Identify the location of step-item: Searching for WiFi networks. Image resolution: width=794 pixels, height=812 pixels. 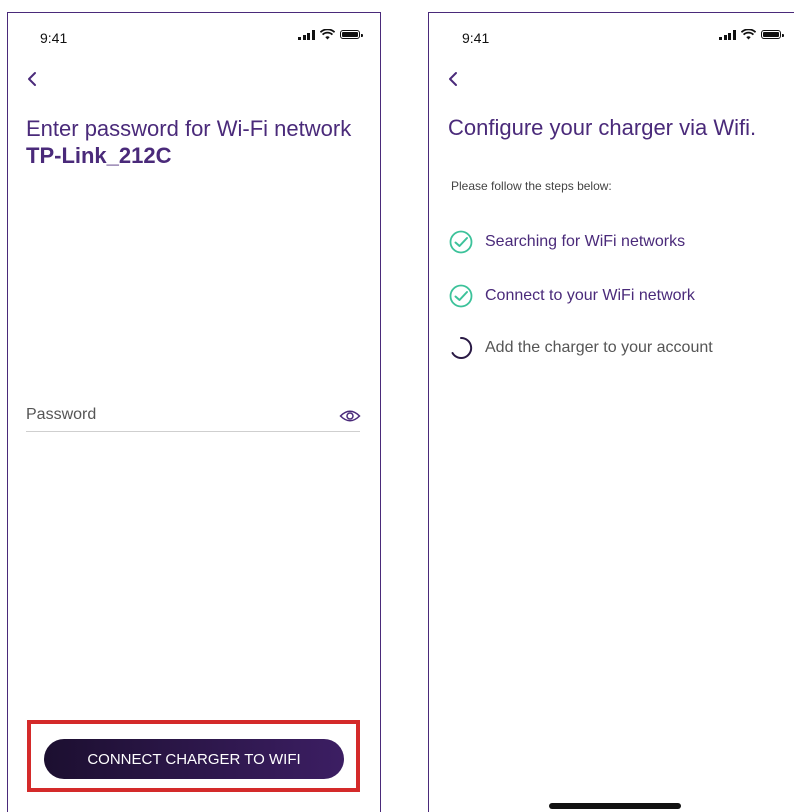
(567, 242).